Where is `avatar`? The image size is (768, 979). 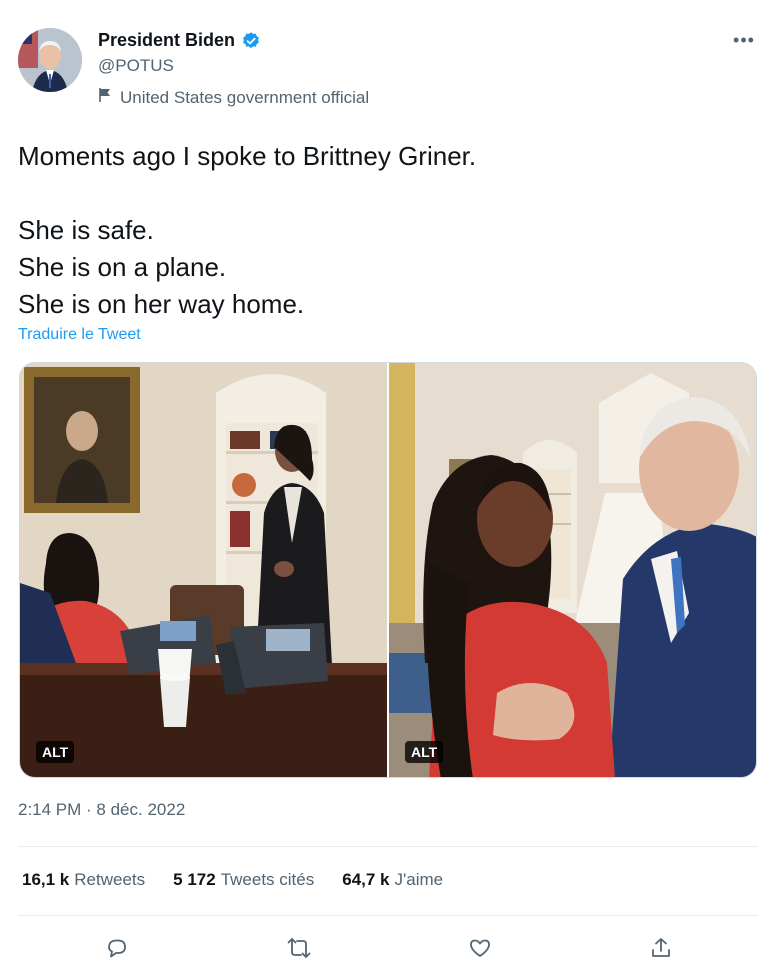
avatar is located at coordinates (50, 60).